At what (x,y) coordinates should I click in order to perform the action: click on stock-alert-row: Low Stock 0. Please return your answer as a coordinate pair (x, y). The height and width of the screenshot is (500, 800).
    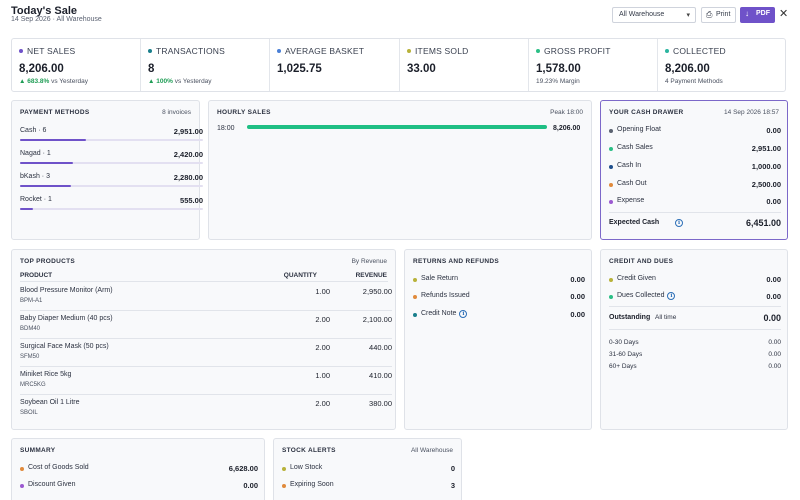
    Looking at the image, I should click on (368, 470).